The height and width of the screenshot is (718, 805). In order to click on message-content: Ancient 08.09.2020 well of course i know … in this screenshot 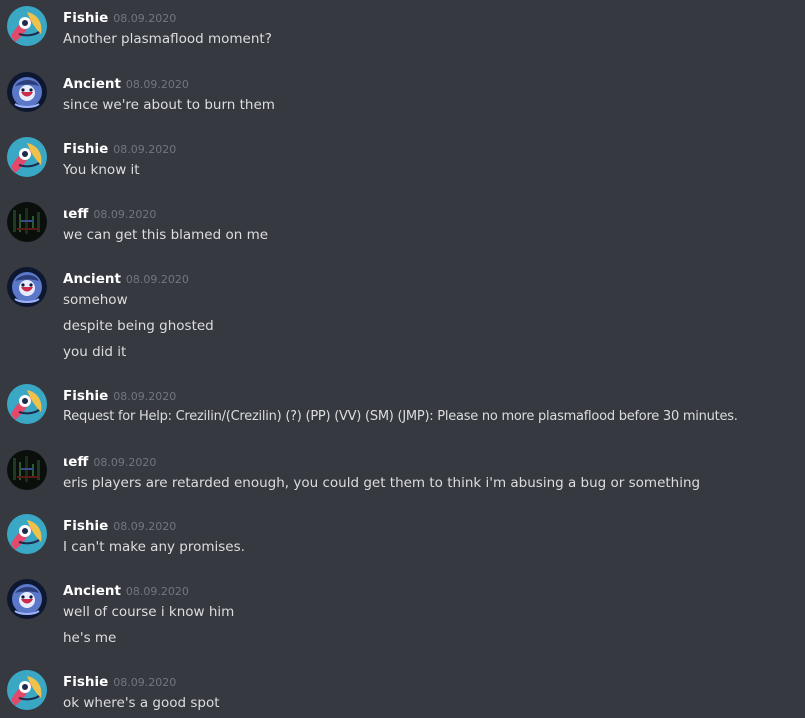, I will do `click(434, 616)`.